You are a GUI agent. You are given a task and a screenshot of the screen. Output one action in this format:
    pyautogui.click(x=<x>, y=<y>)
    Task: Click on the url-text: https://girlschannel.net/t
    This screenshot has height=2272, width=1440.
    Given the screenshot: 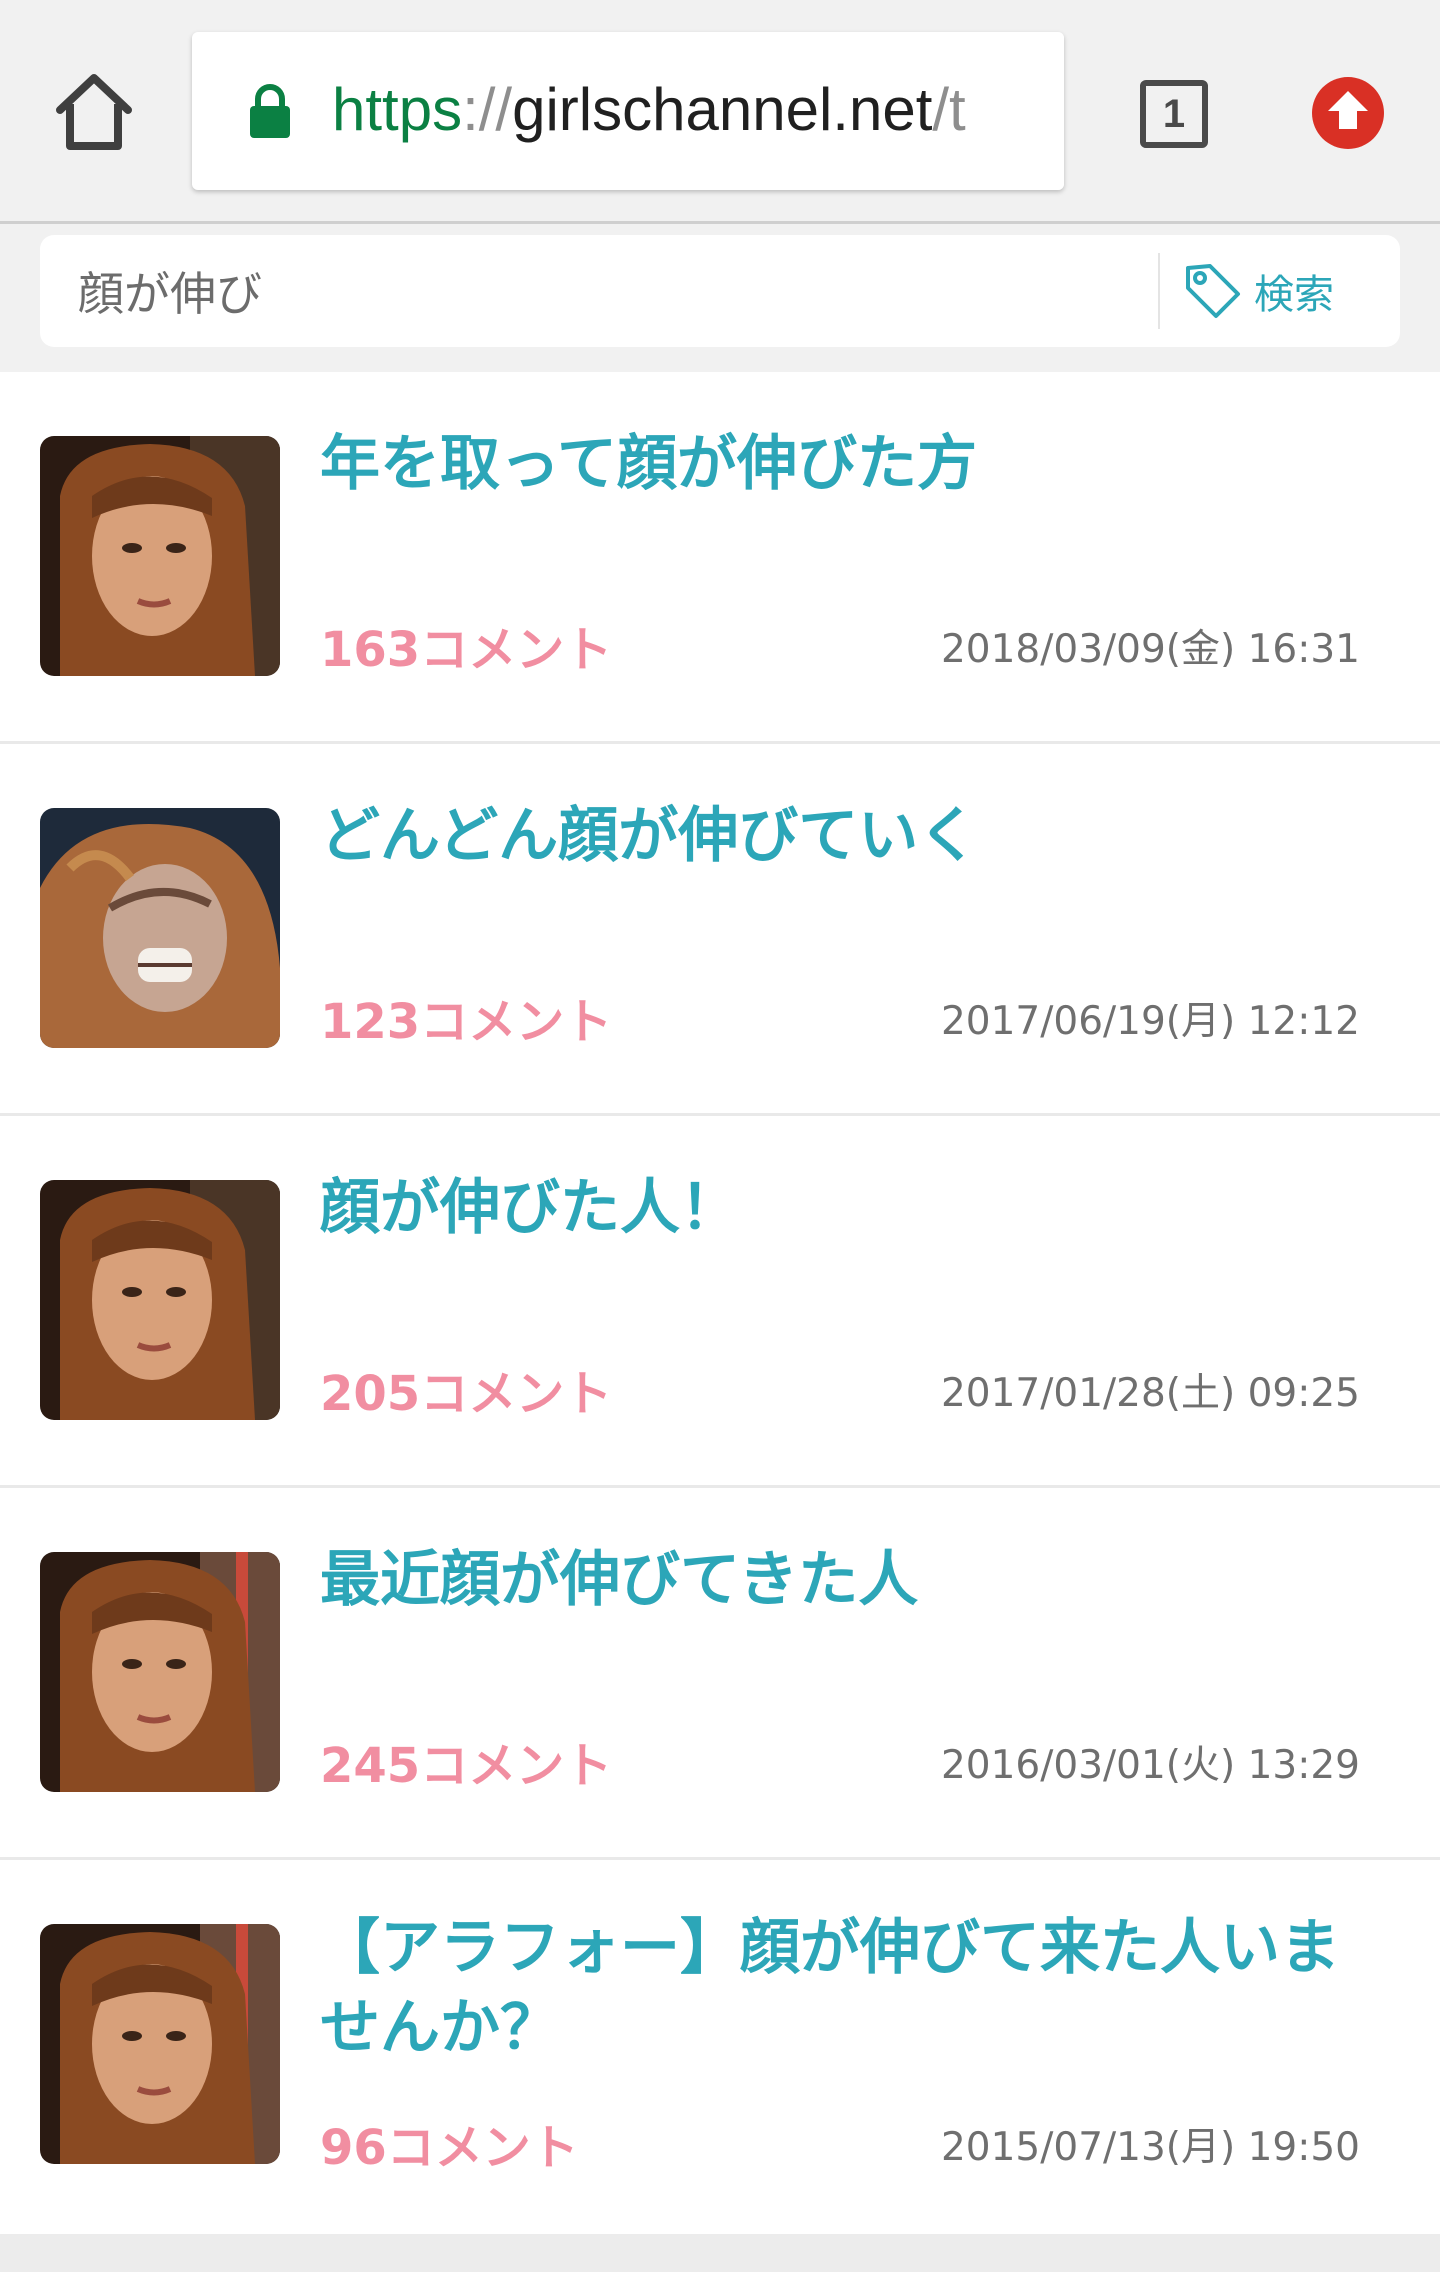 What is the action you would take?
    pyautogui.click(x=649, y=110)
    